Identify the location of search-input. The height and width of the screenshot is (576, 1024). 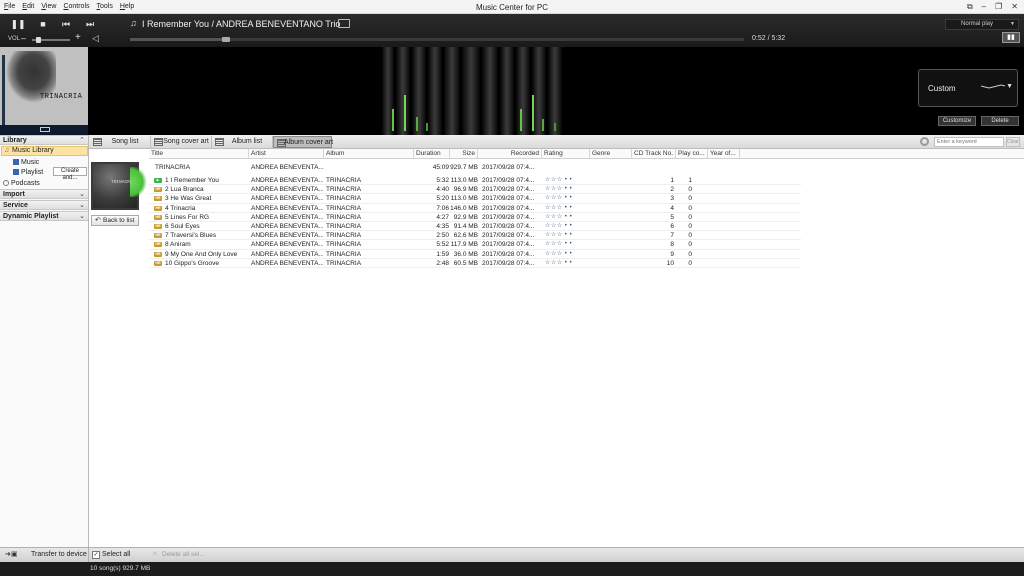
(969, 142).